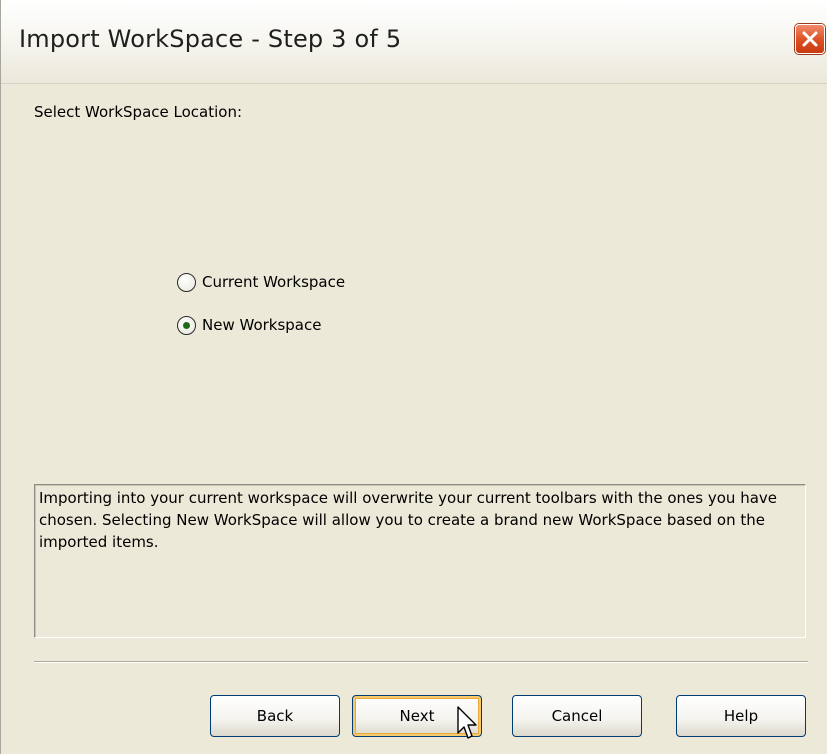  What do you see at coordinates (138, 112) in the screenshot?
I see `location-prompt: Select WorkSpace Location:` at bounding box center [138, 112].